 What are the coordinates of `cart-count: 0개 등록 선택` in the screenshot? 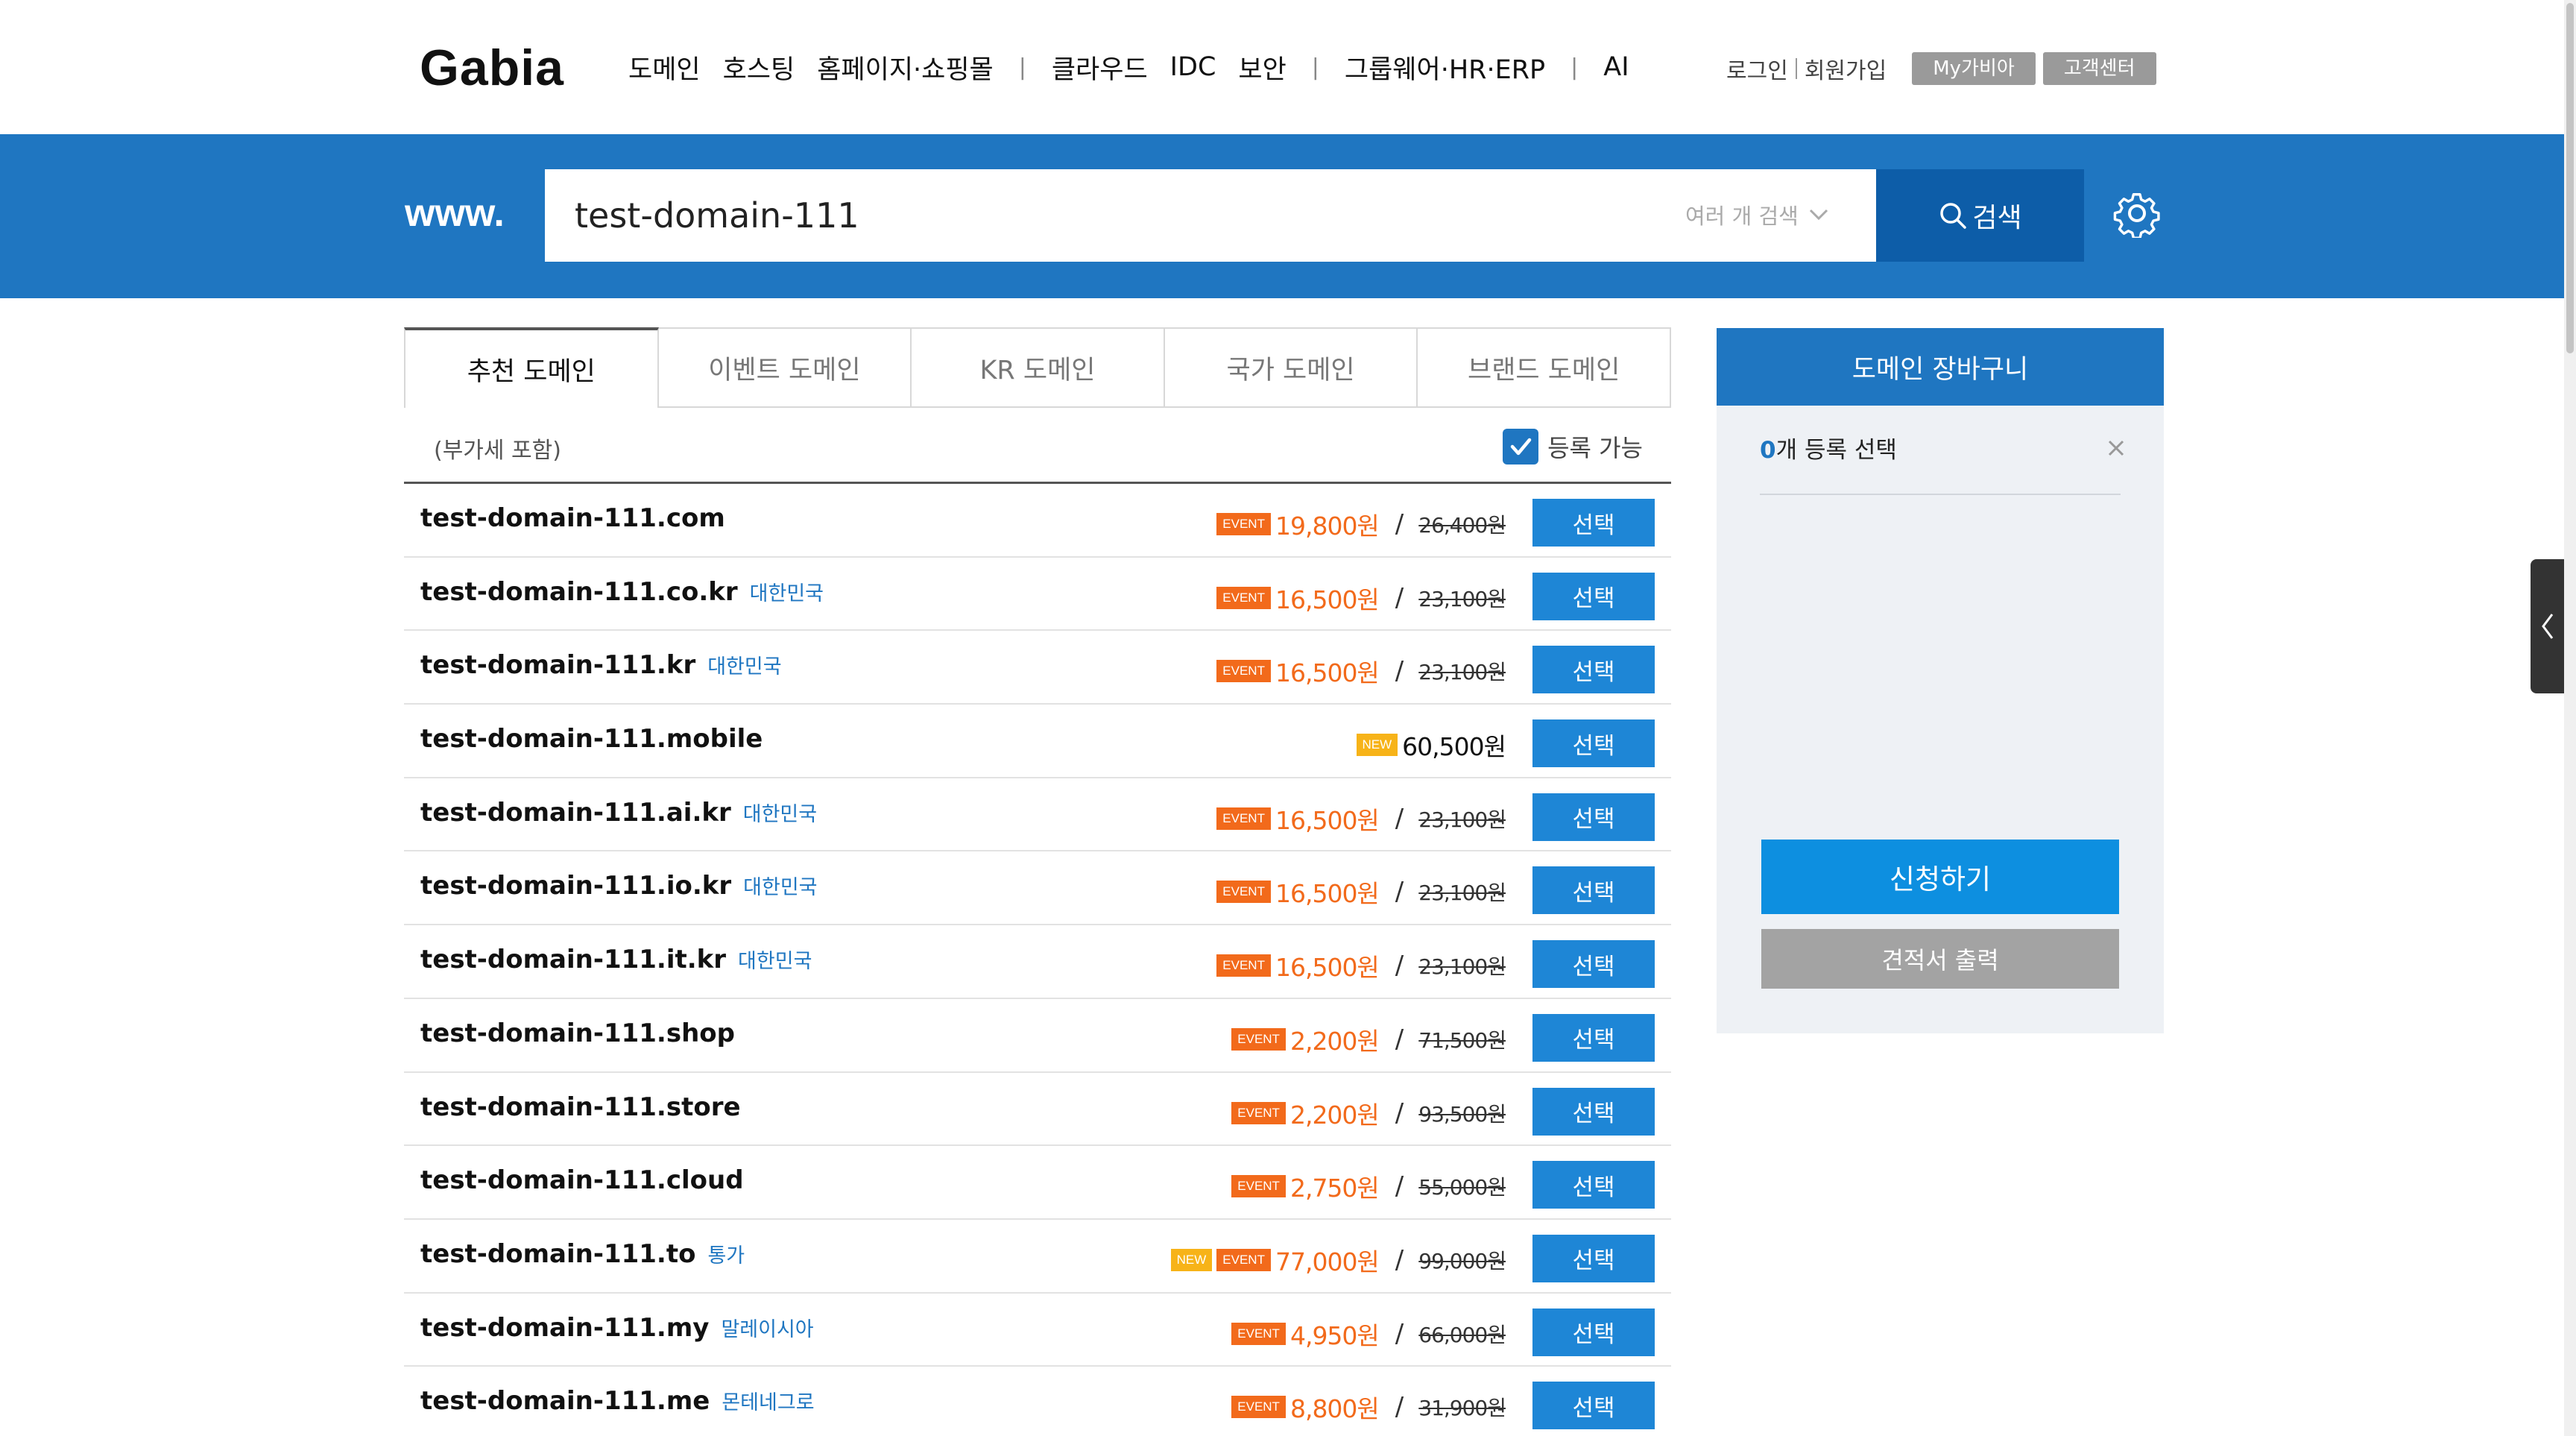 It's located at (1828, 448).